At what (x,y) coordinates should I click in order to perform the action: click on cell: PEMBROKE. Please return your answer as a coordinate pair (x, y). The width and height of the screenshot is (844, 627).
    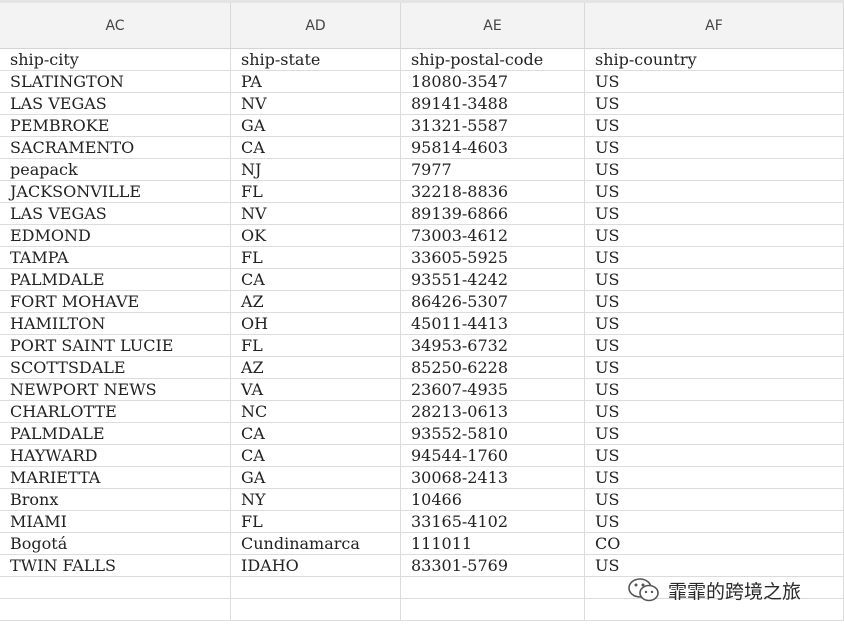
    Looking at the image, I should click on (115, 126).